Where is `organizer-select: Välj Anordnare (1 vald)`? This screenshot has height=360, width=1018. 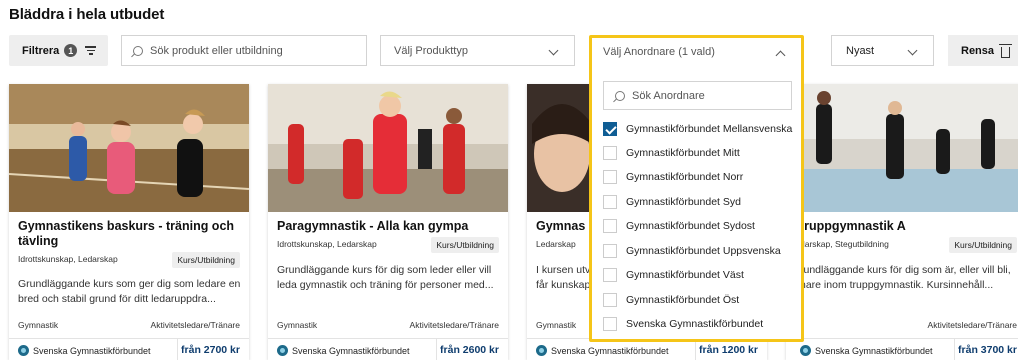
organizer-select: Välj Anordnare (1 vald) is located at coordinates (696, 52).